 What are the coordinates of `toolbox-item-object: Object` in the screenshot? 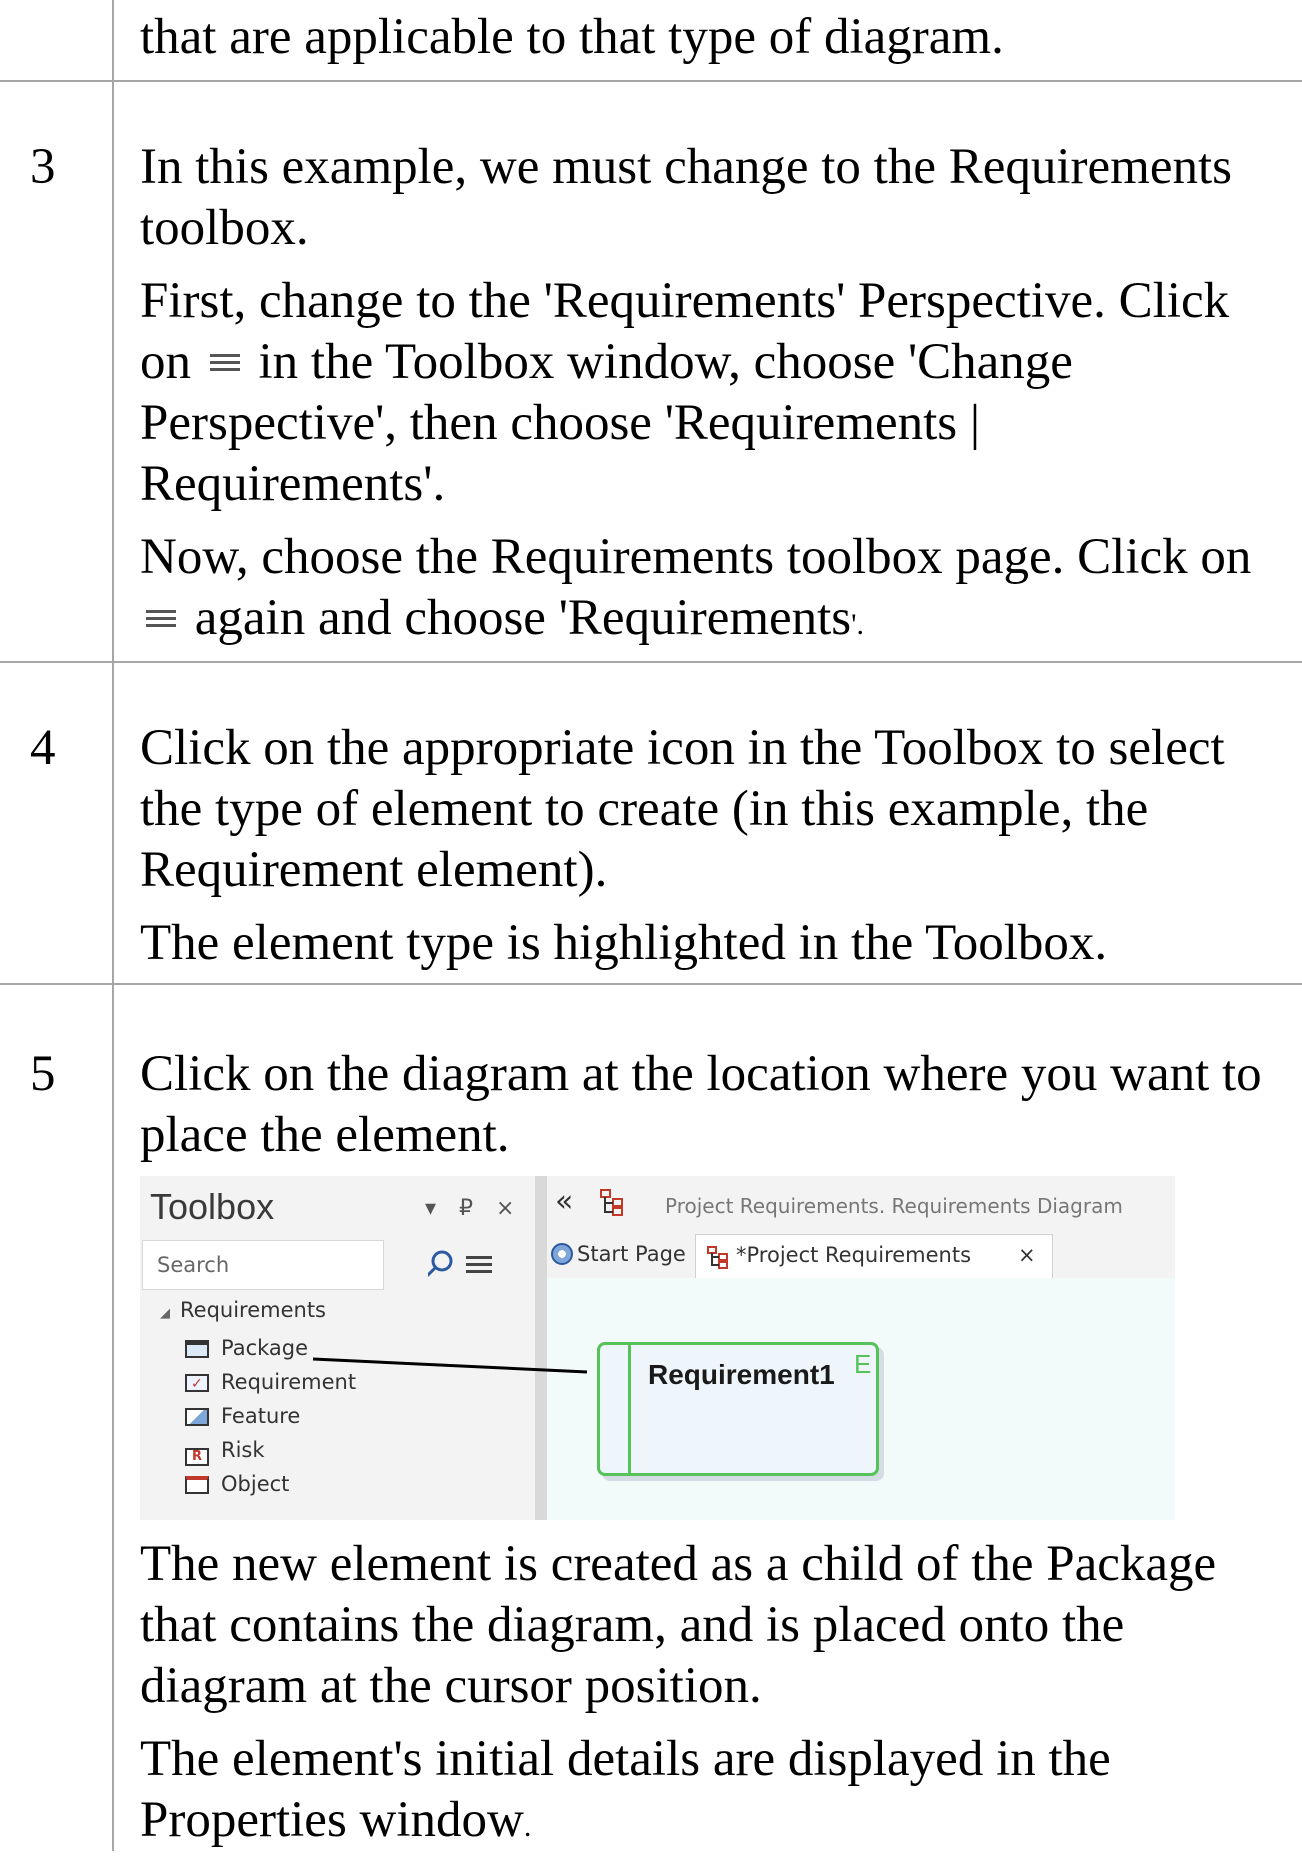 It's located at (237, 1484).